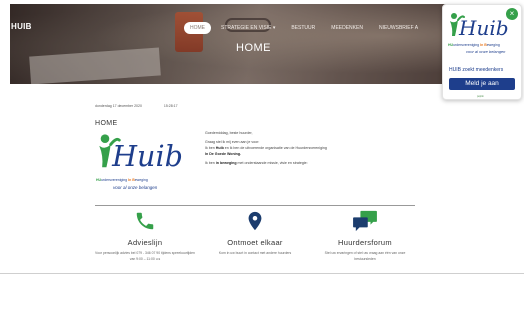 The width and height of the screenshot is (524, 318). What do you see at coordinates (482, 84) in the screenshot?
I see `signup-button: Meld je aan` at bounding box center [482, 84].